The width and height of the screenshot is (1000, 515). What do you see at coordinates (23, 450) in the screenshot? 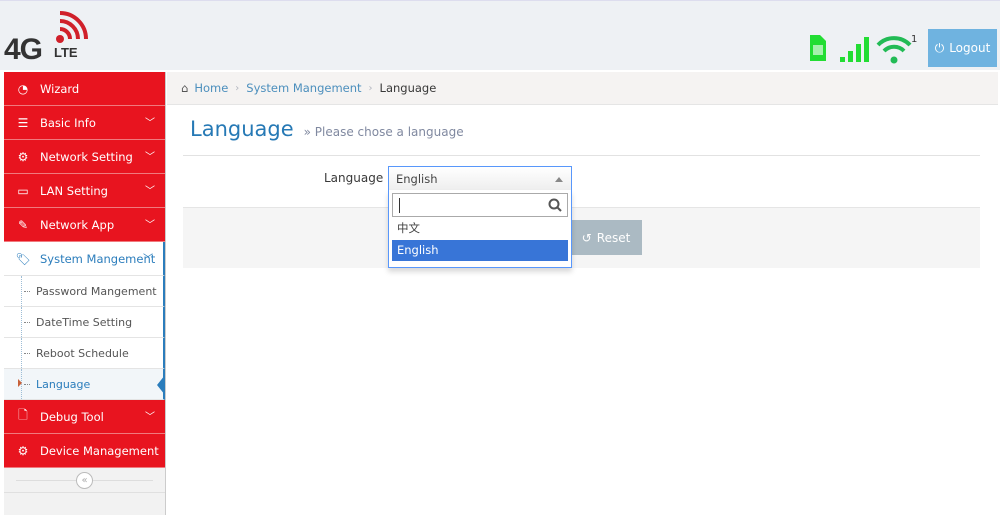
I see `cogs-icon: ⚙` at bounding box center [23, 450].